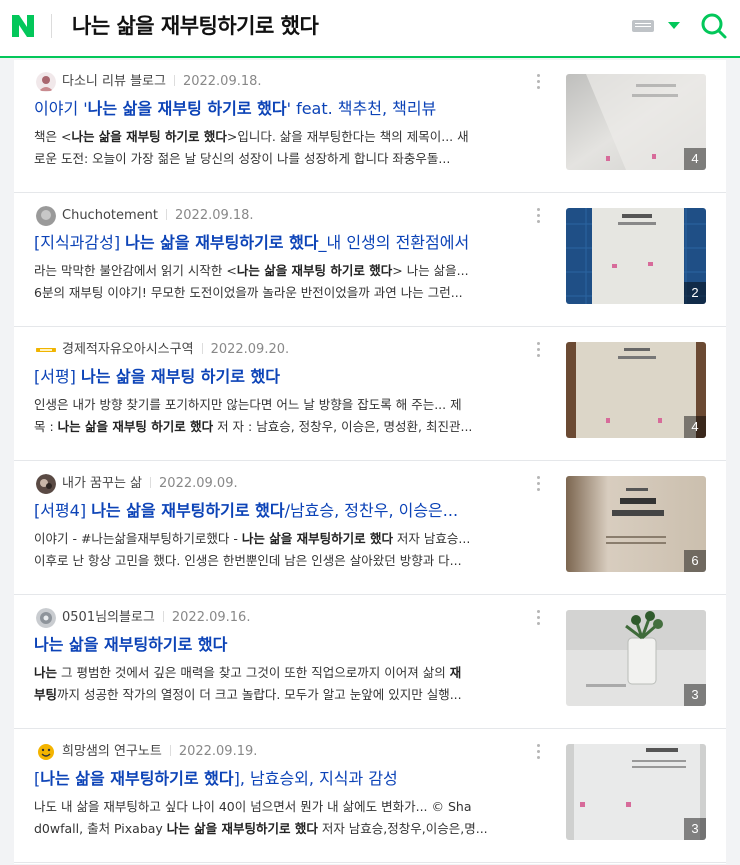 This screenshot has height=865, width=740. What do you see at coordinates (195, 26) in the screenshot?
I see `search-query: 나는 삶을 재부팅하기로 했다` at bounding box center [195, 26].